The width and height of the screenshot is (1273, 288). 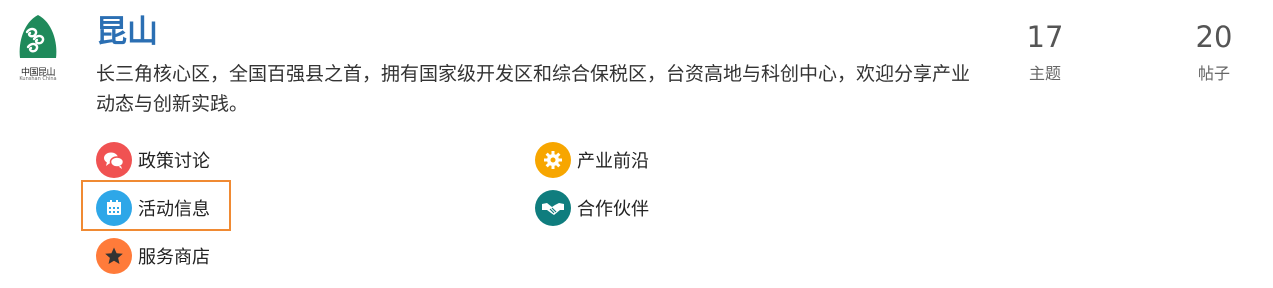 I want to click on category-industry-frontier: 产业前沿, so click(x=592, y=160).